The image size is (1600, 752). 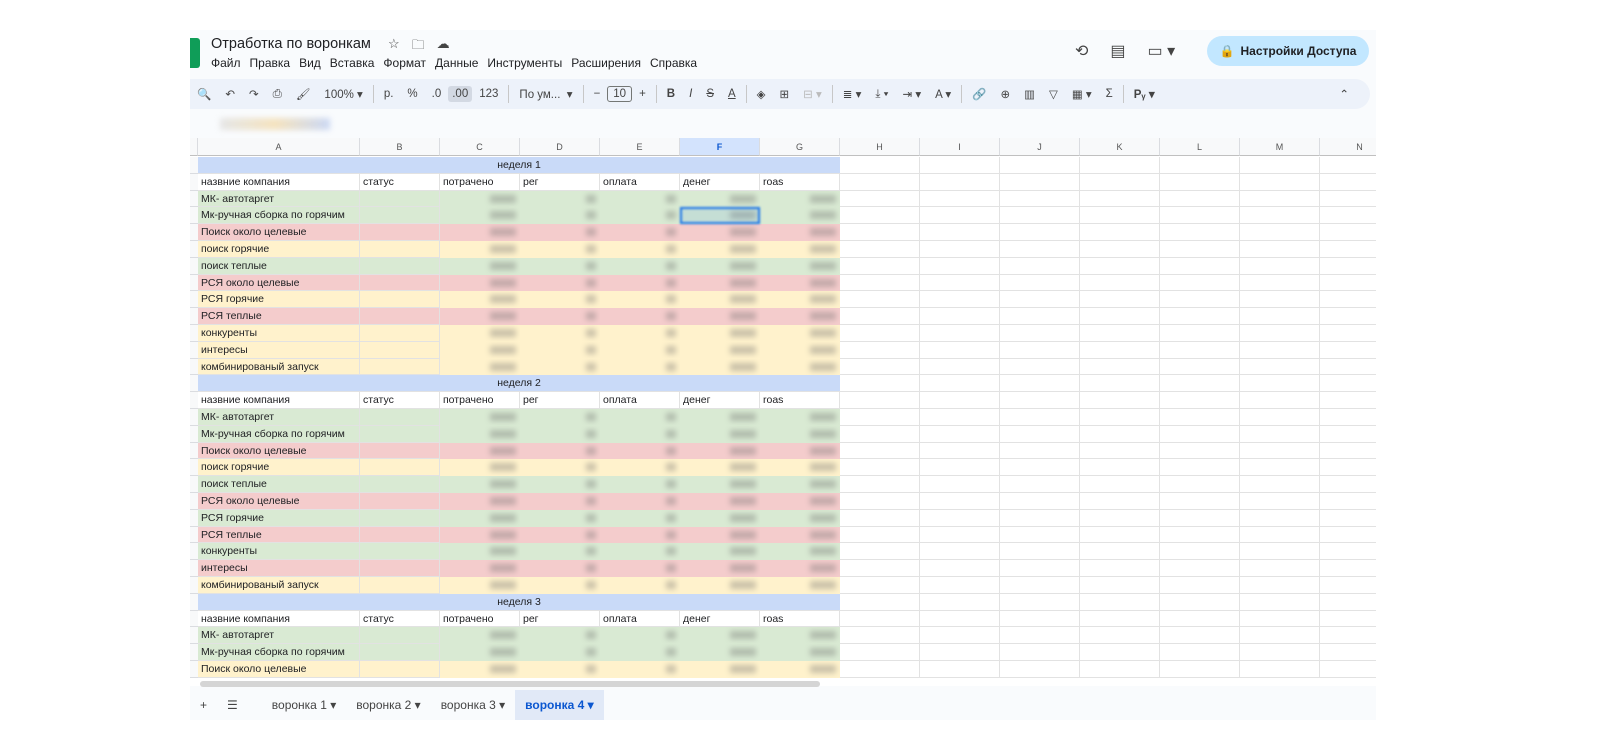 What do you see at coordinates (560, 147) in the screenshot?
I see `column-header-d: D` at bounding box center [560, 147].